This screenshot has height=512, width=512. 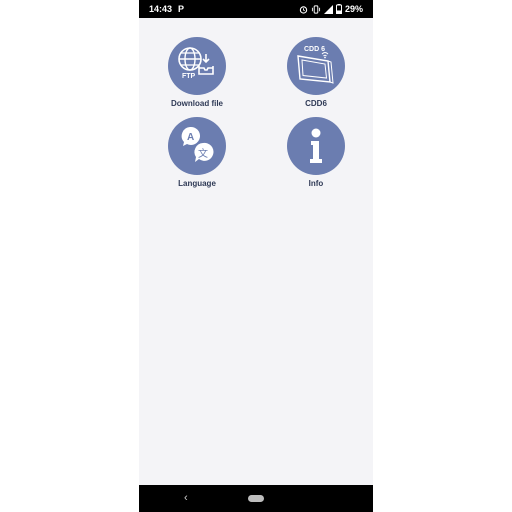 I want to click on language-tile: A 文 Language, so click(x=197, y=152).